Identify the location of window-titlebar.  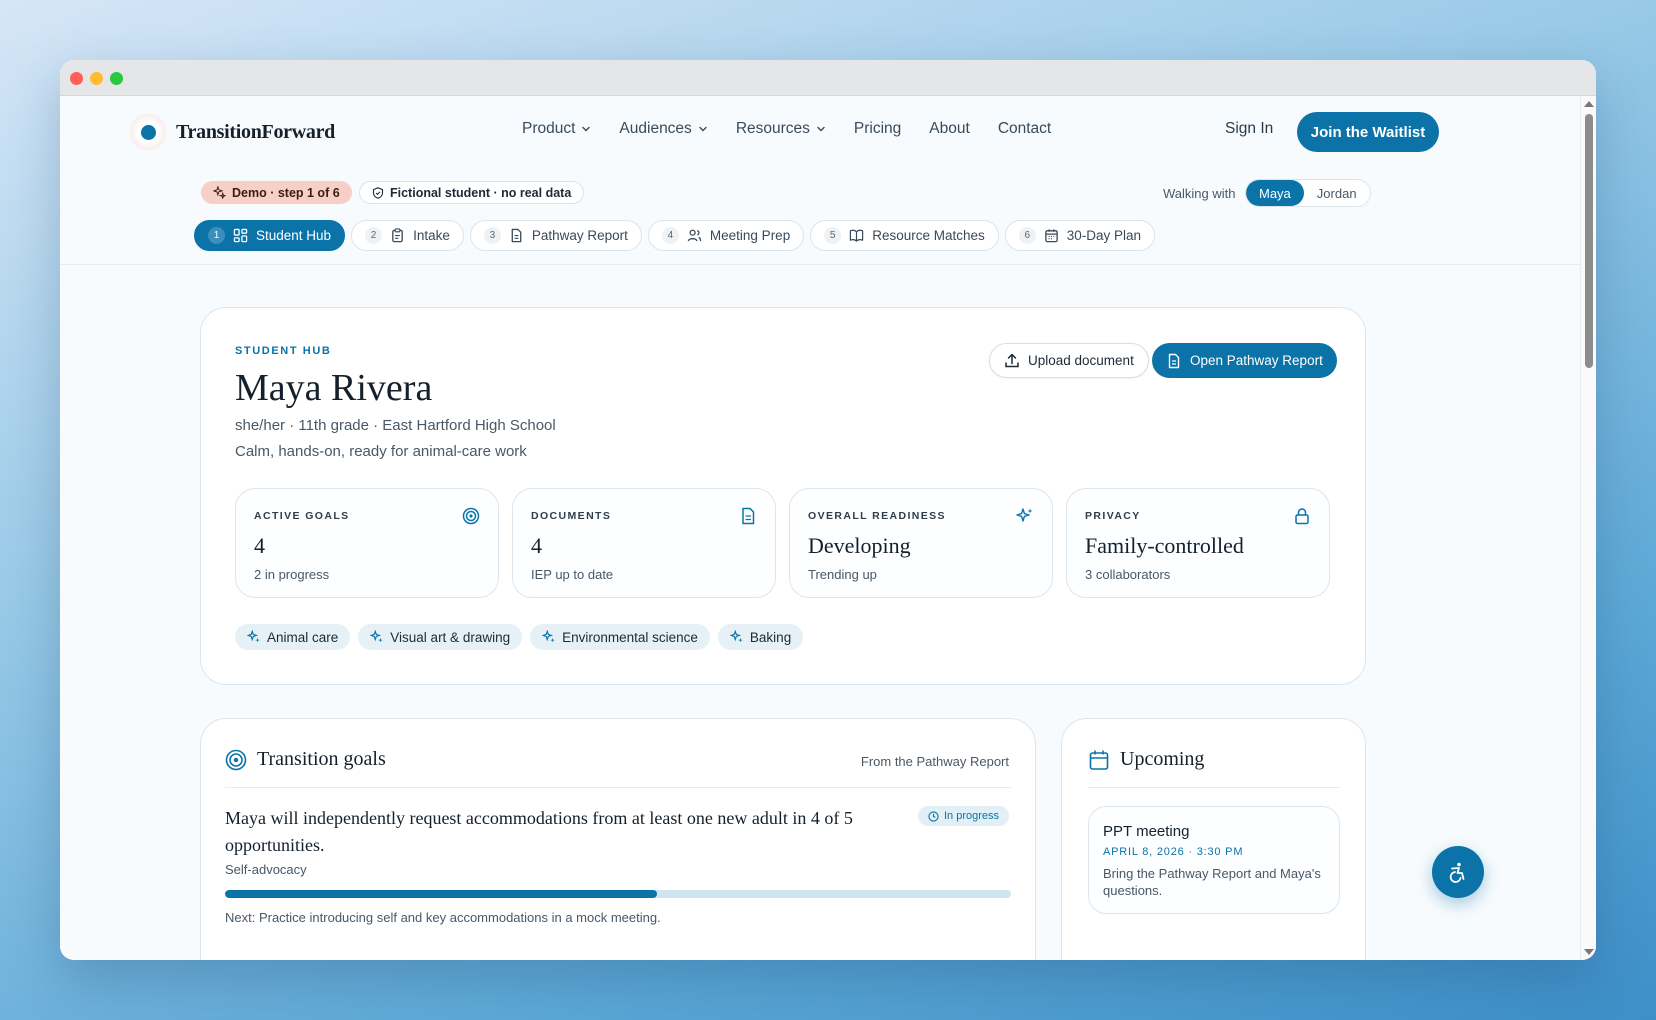
(828, 78).